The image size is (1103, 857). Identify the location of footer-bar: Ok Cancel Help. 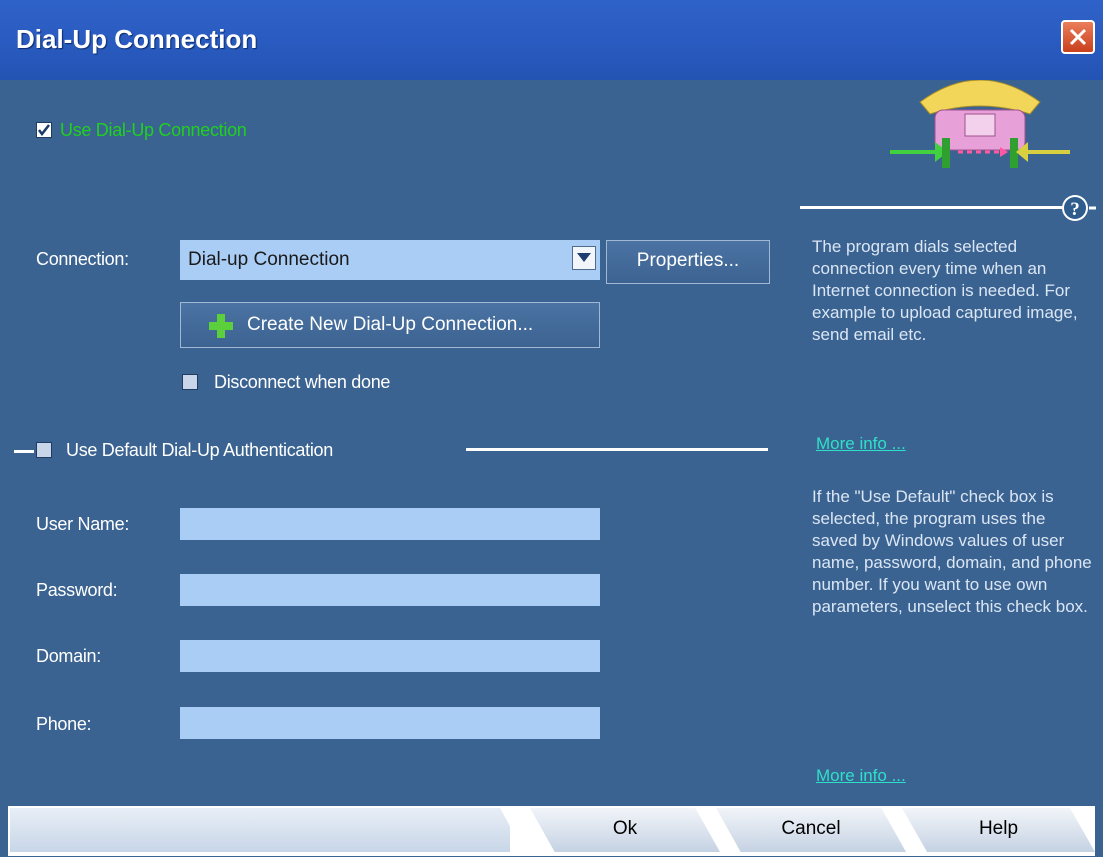
(551, 828).